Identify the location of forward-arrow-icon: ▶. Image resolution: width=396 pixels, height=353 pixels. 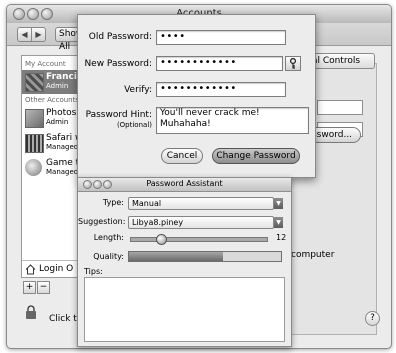
(38, 34).